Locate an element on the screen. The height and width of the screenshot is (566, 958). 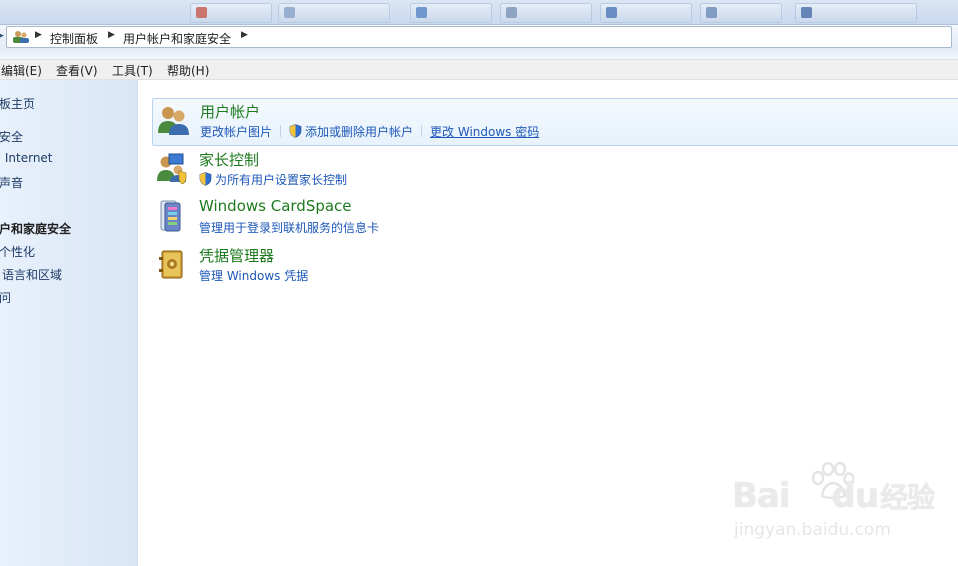
category-links: 为所有用户设置家长控制 is located at coordinates (276, 179).